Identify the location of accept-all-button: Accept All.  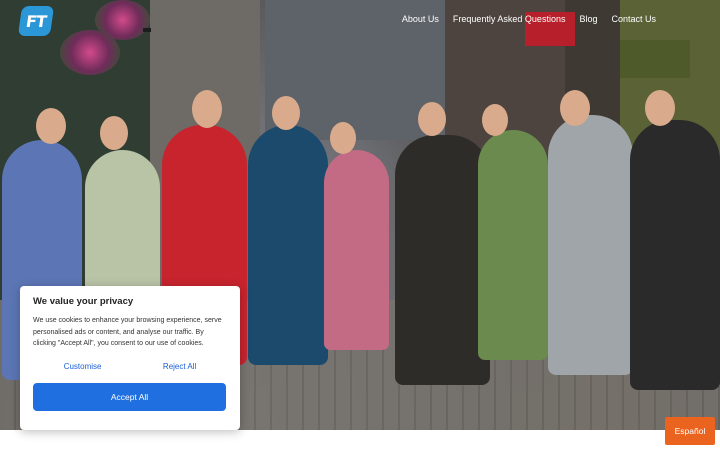
(129, 396).